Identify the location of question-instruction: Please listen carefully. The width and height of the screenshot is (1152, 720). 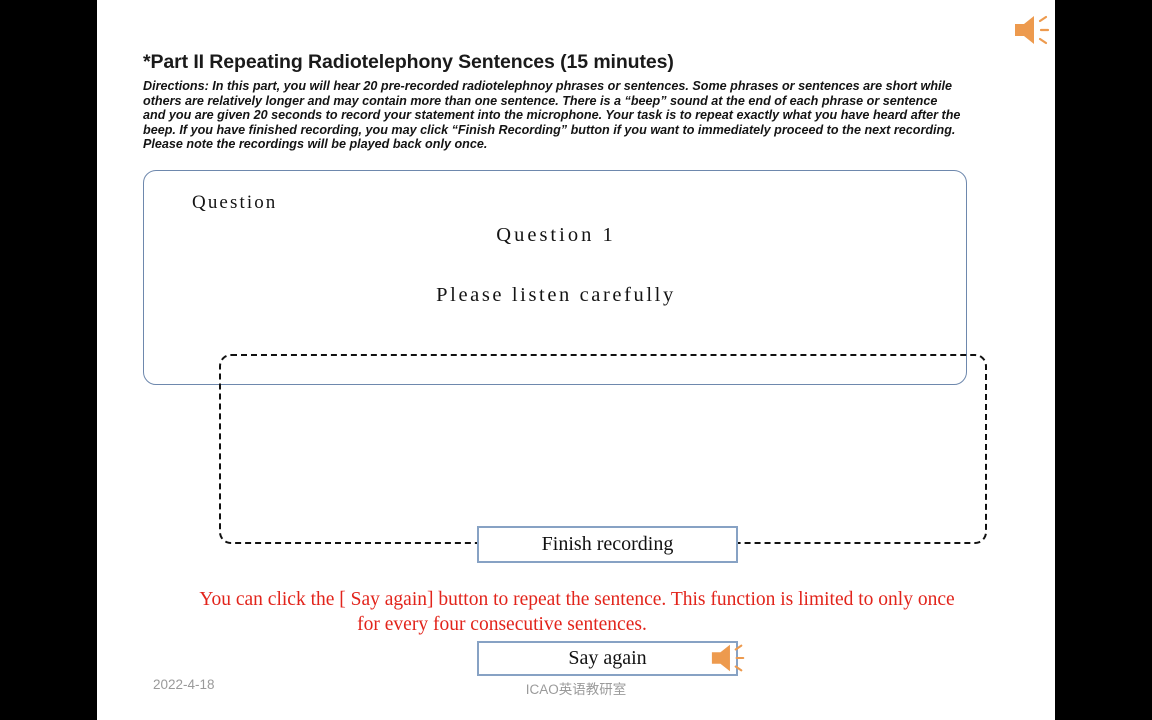
(556, 295).